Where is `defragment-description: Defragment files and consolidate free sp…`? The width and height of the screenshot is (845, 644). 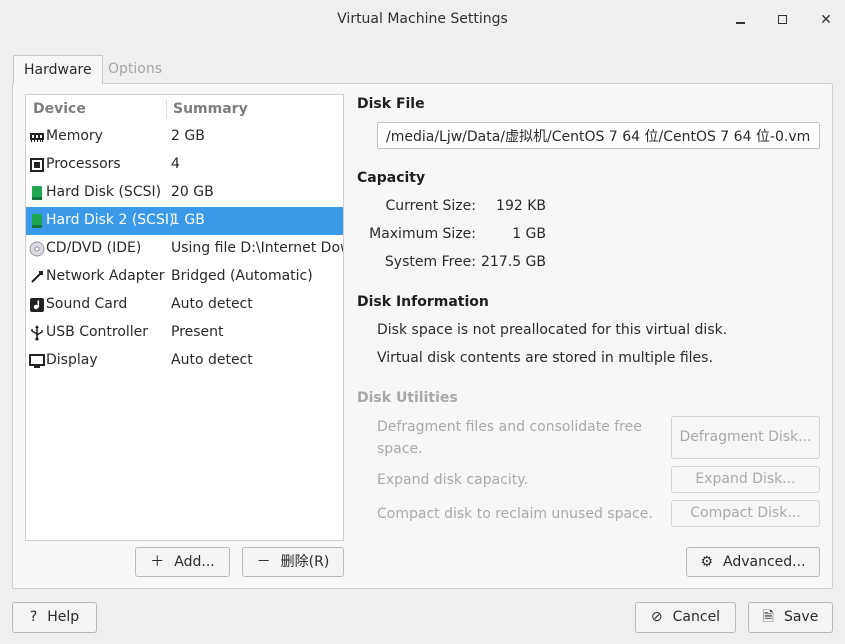 defragment-description: Defragment files and consolidate free sp… is located at coordinates (509, 438).